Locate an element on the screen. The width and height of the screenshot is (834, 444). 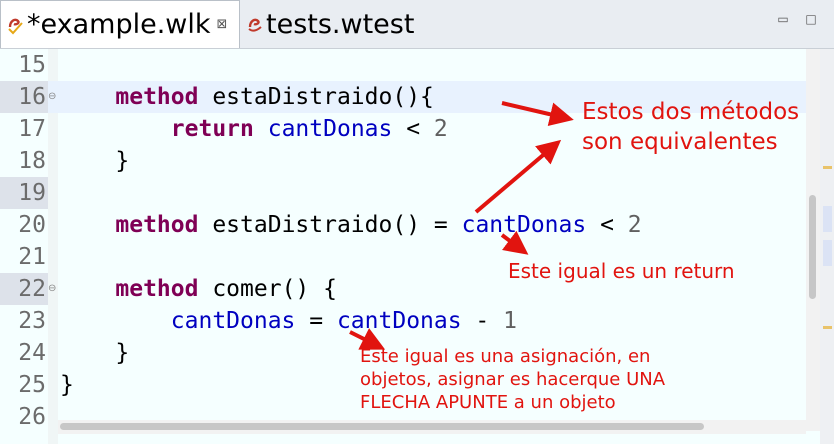
annotation-line: Estos dos métodos is located at coordinates (691, 112).